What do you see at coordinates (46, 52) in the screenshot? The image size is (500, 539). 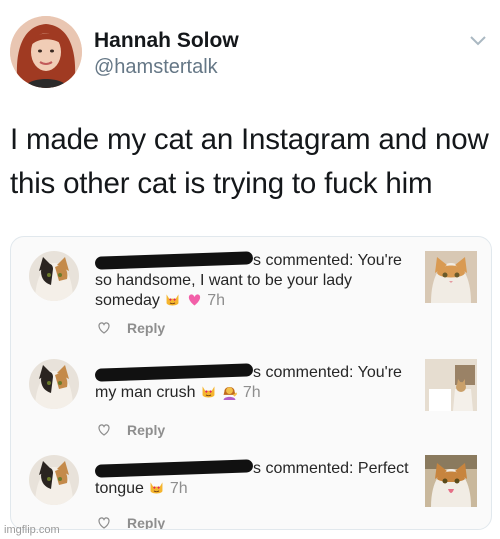 I see `author-avatar` at bounding box center [46, 52].